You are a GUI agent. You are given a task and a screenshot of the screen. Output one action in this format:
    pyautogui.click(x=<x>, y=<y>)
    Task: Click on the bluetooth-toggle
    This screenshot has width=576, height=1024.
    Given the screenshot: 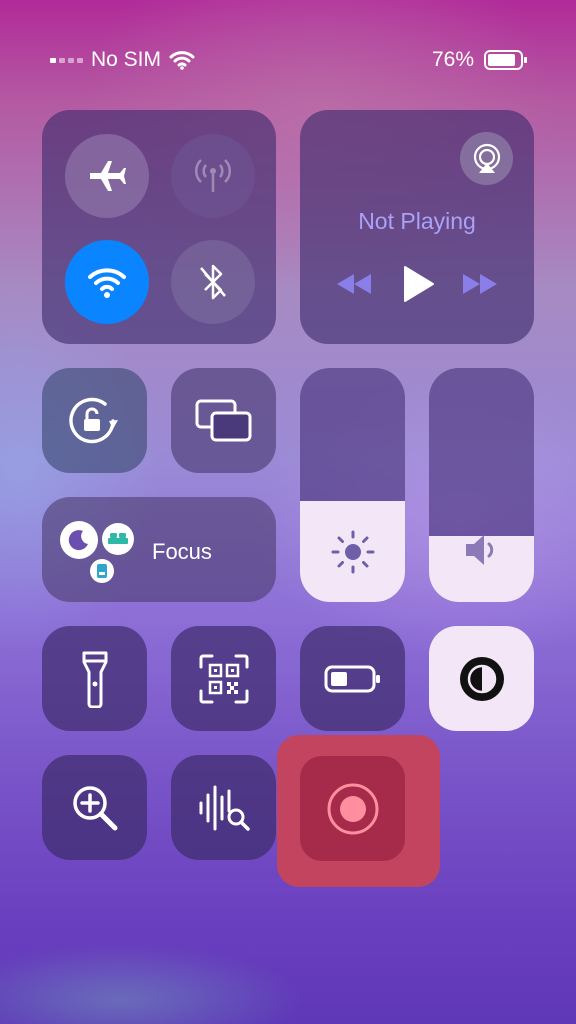 What is the action you would take?
    pyautogui.click(x=213, y=282)
    